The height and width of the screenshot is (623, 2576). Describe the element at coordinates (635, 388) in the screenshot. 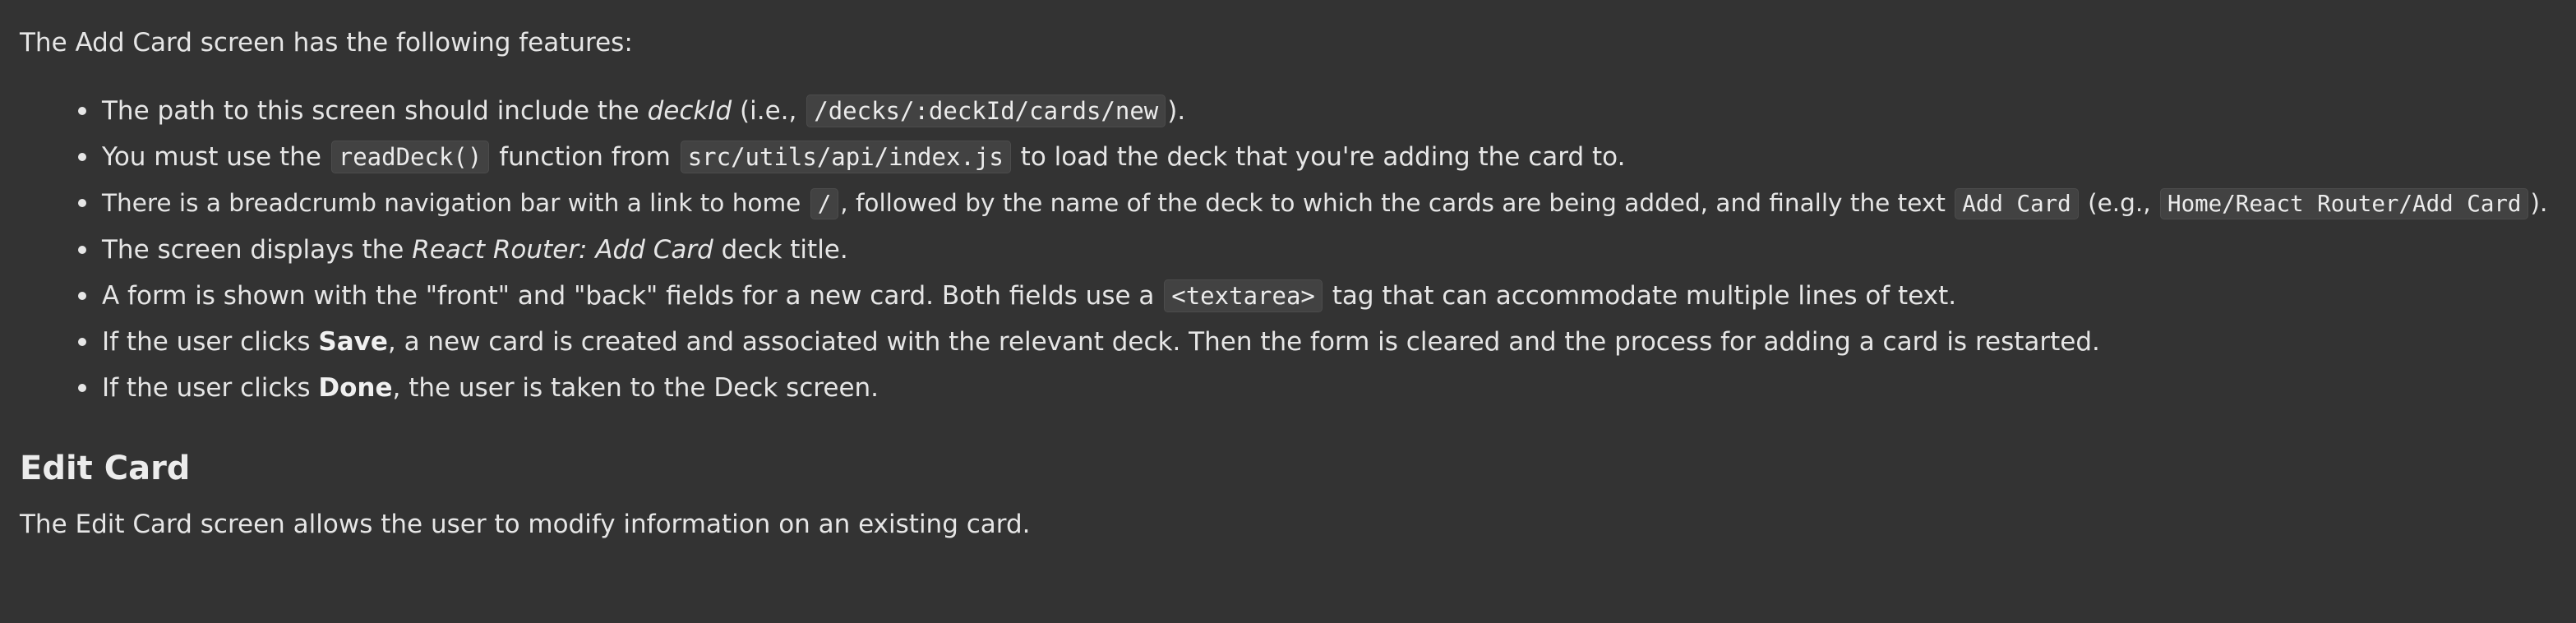

I see `text-segment: , the user is taken to the Deck screen.` at that location.